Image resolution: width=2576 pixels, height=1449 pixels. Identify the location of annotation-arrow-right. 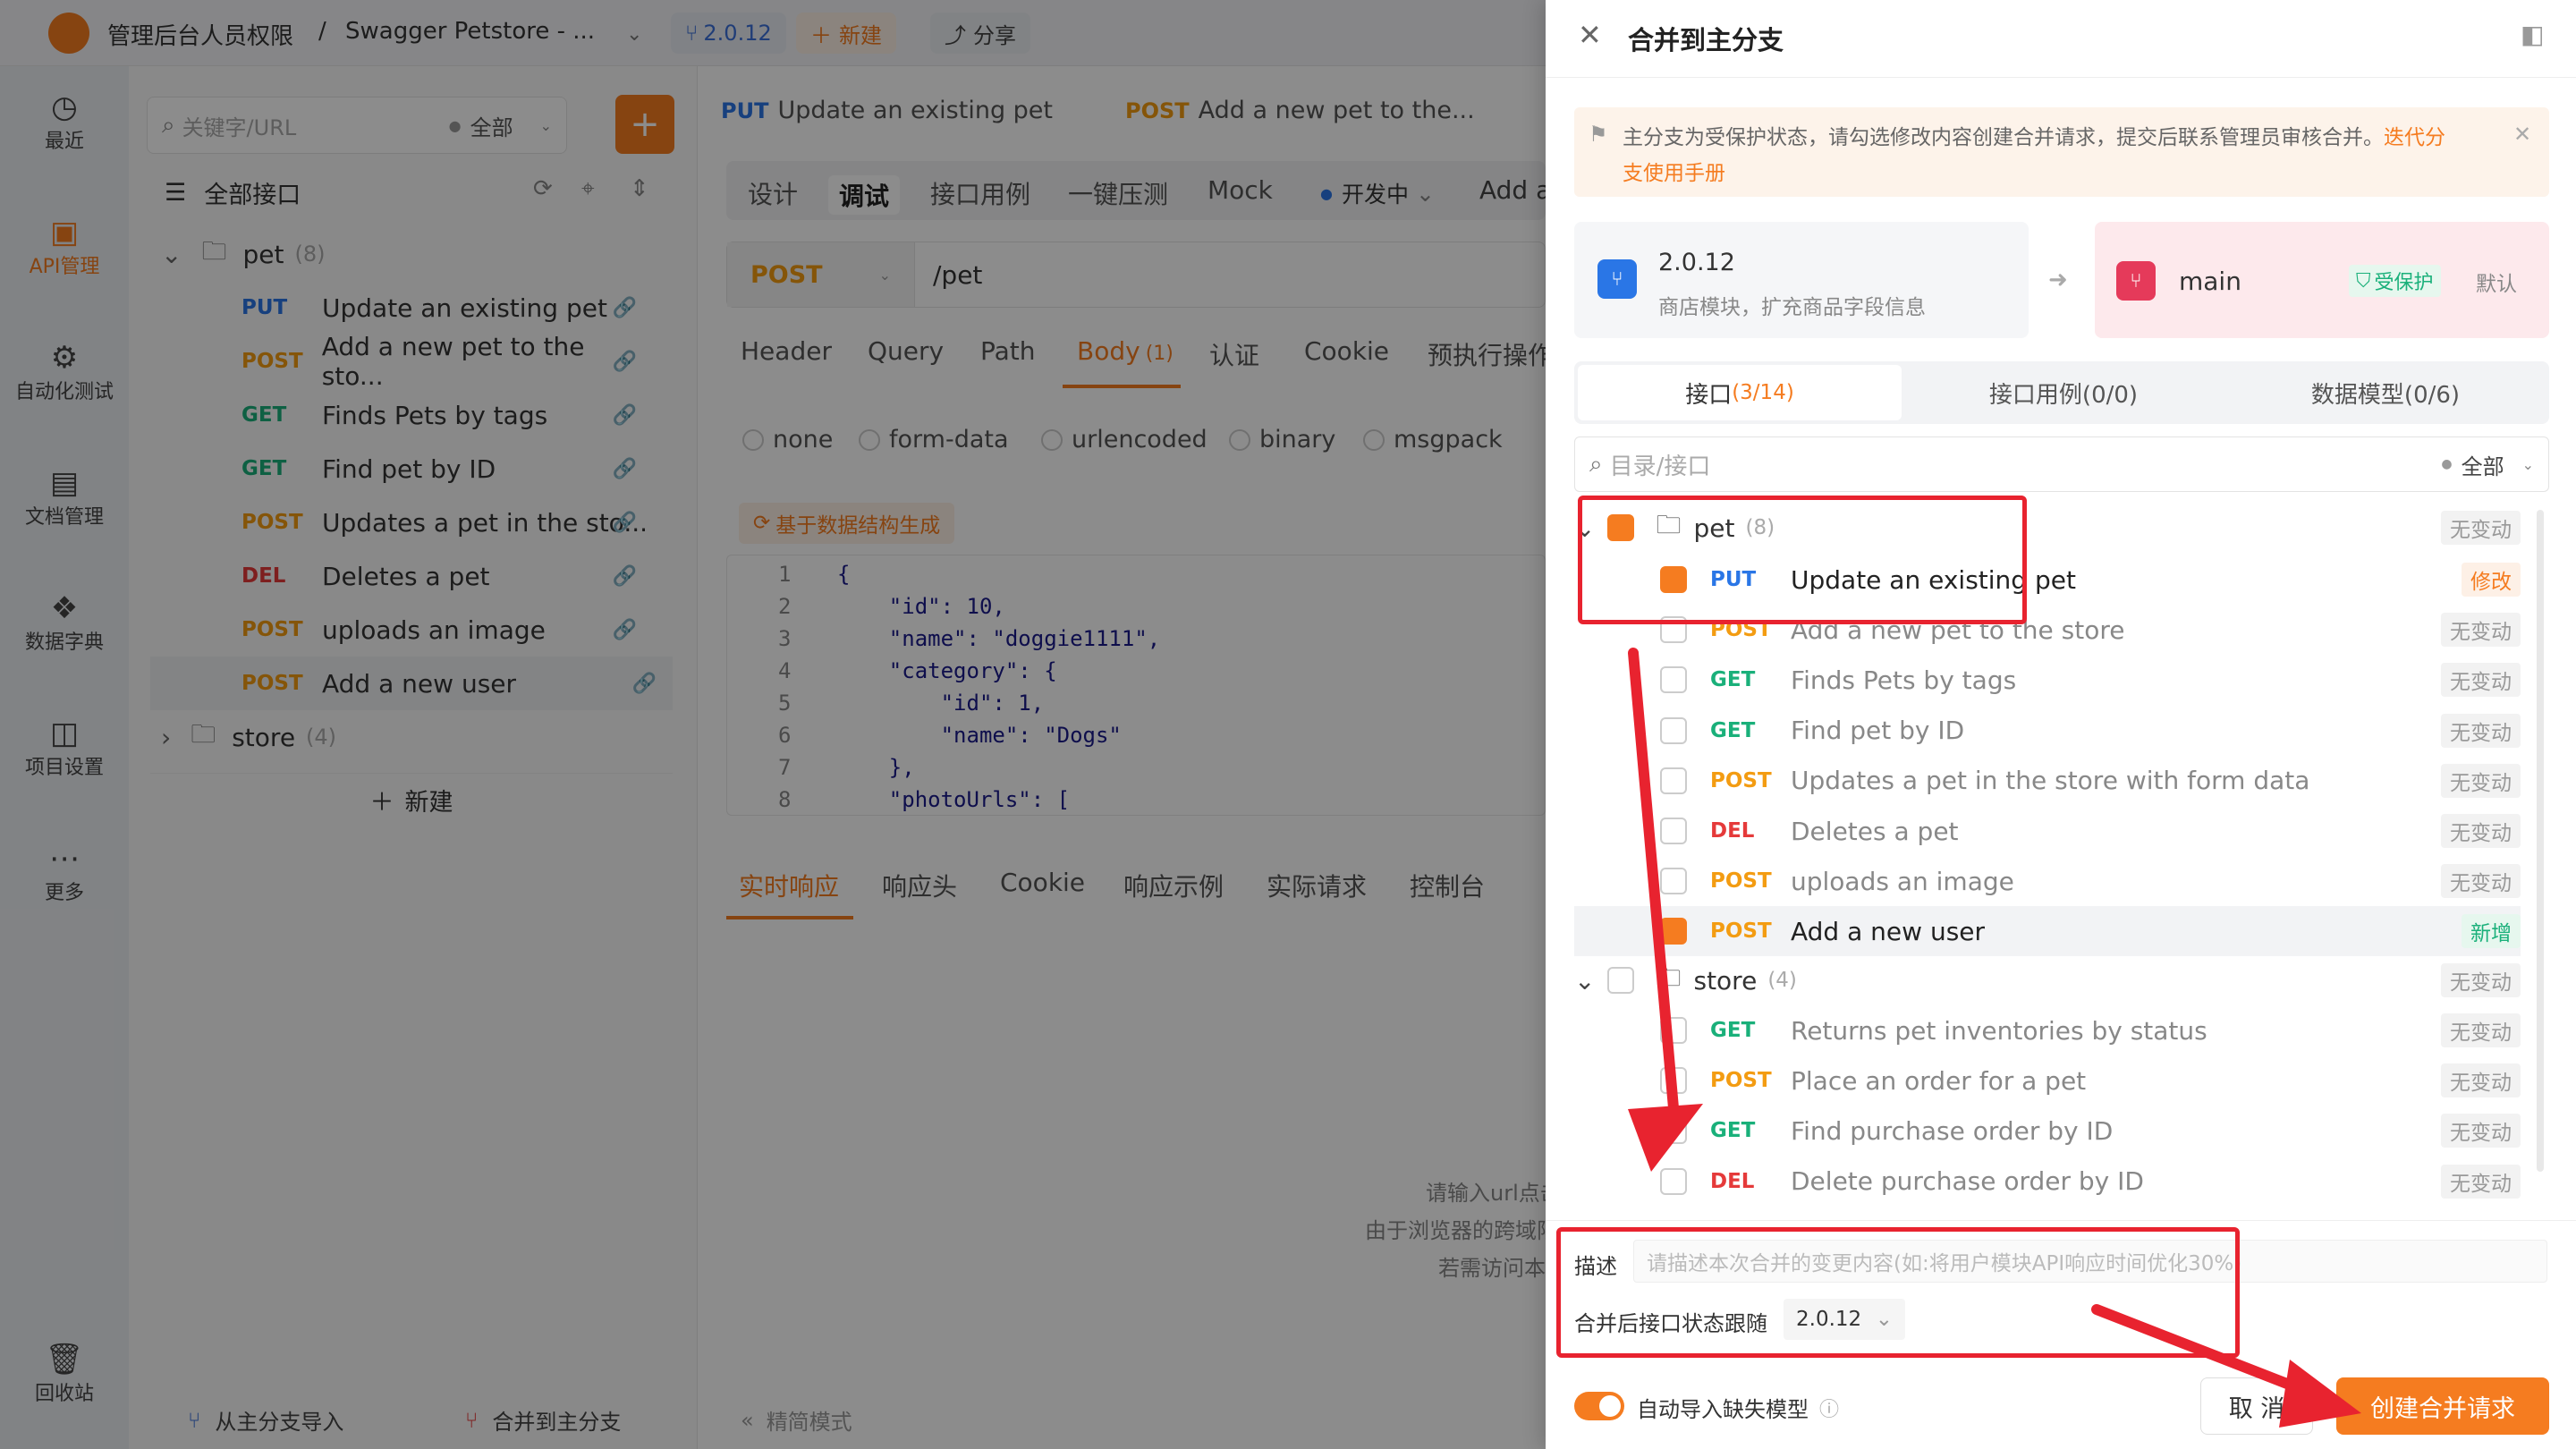
(2202, 1350).